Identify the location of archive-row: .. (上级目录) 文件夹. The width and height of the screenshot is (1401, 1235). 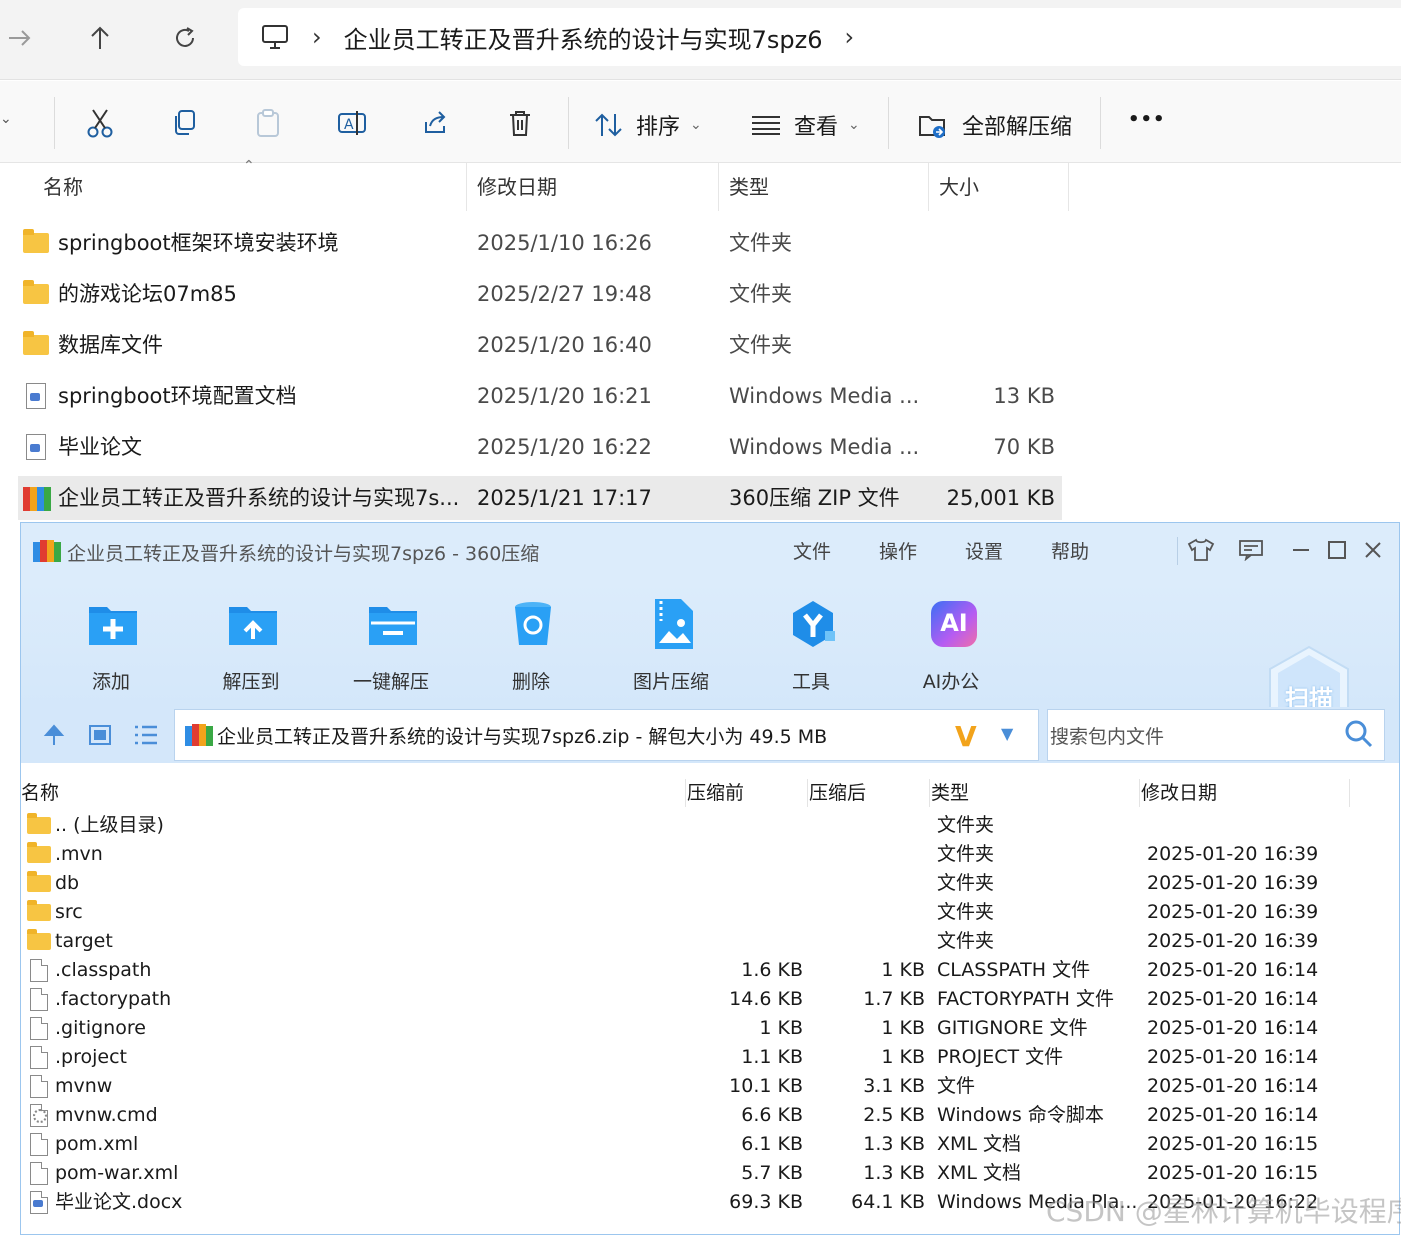
(710, 825).